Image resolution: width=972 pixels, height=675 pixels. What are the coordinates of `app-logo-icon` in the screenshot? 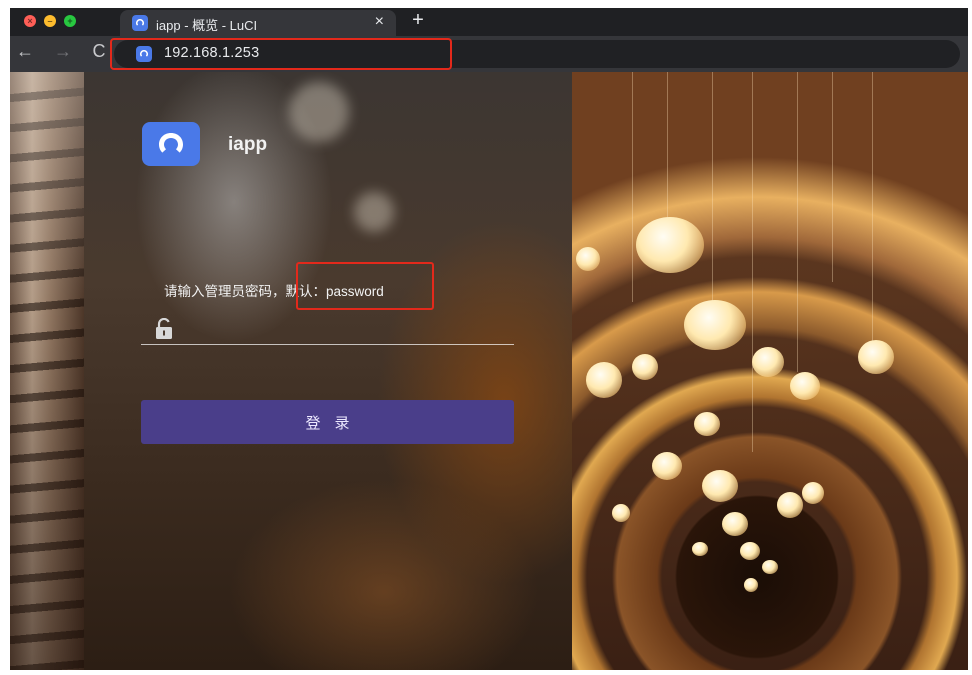 It's located at (171, 144).